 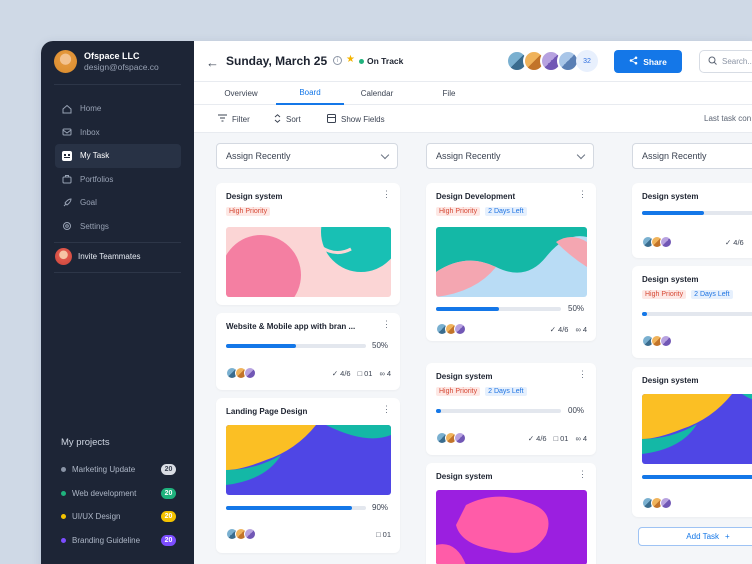 What do you see at coordinates (568, 329) in the screenshot?
I see `card-stats: ✓ 4/6 ∞ 4` at bounding box center [568, 329].